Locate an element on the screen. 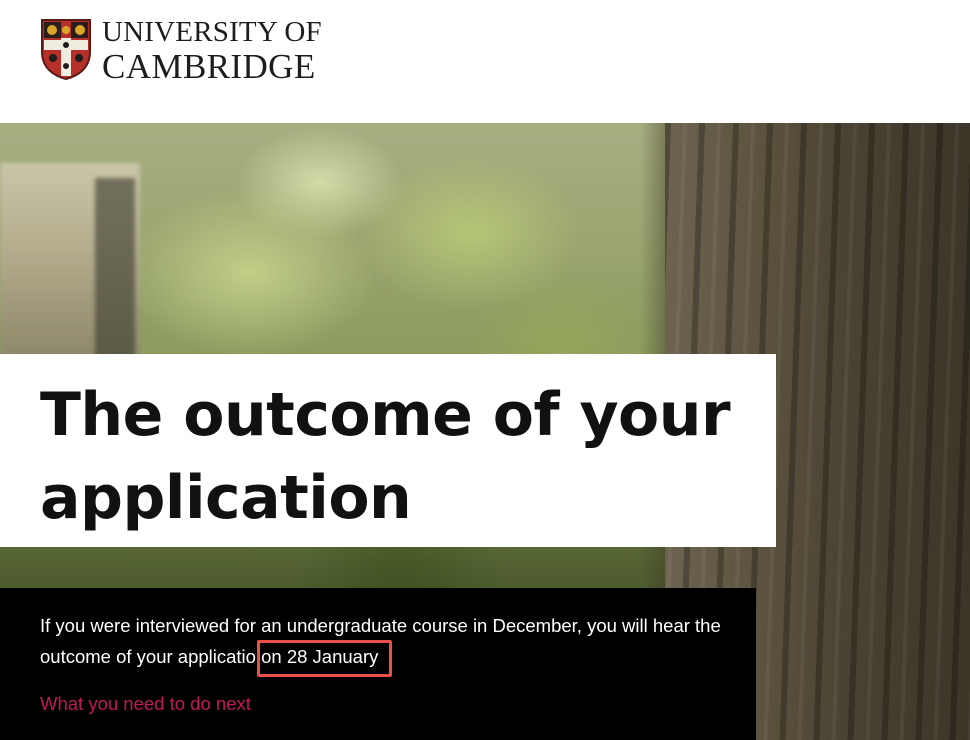  logo-line-2: CAMBRIDGE is located at coordinates (209, 66).